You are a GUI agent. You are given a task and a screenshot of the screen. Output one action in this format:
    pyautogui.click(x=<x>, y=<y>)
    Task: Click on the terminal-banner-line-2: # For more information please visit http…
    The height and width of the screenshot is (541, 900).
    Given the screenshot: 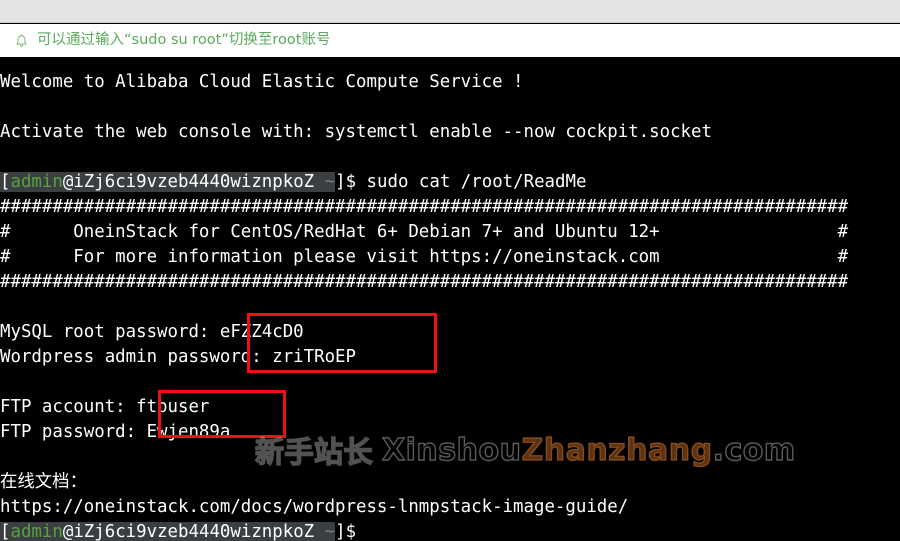 What is the action you would take?
    pyautogui.click(x=424, y=257)
    